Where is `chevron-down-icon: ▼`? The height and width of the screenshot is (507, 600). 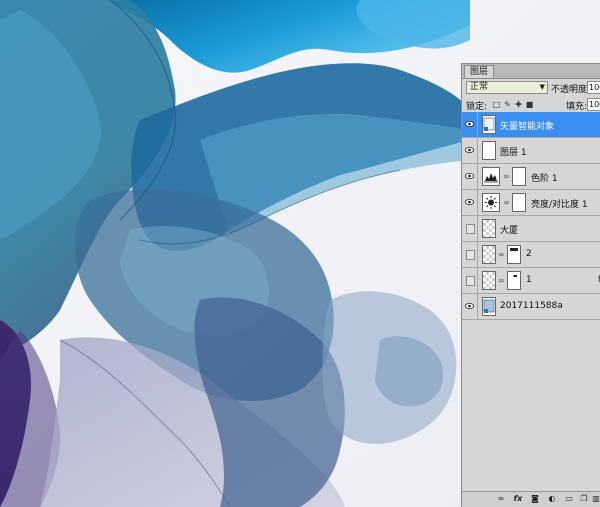
chevron-down-icon: ▼ is located at coordinates (542, 87).